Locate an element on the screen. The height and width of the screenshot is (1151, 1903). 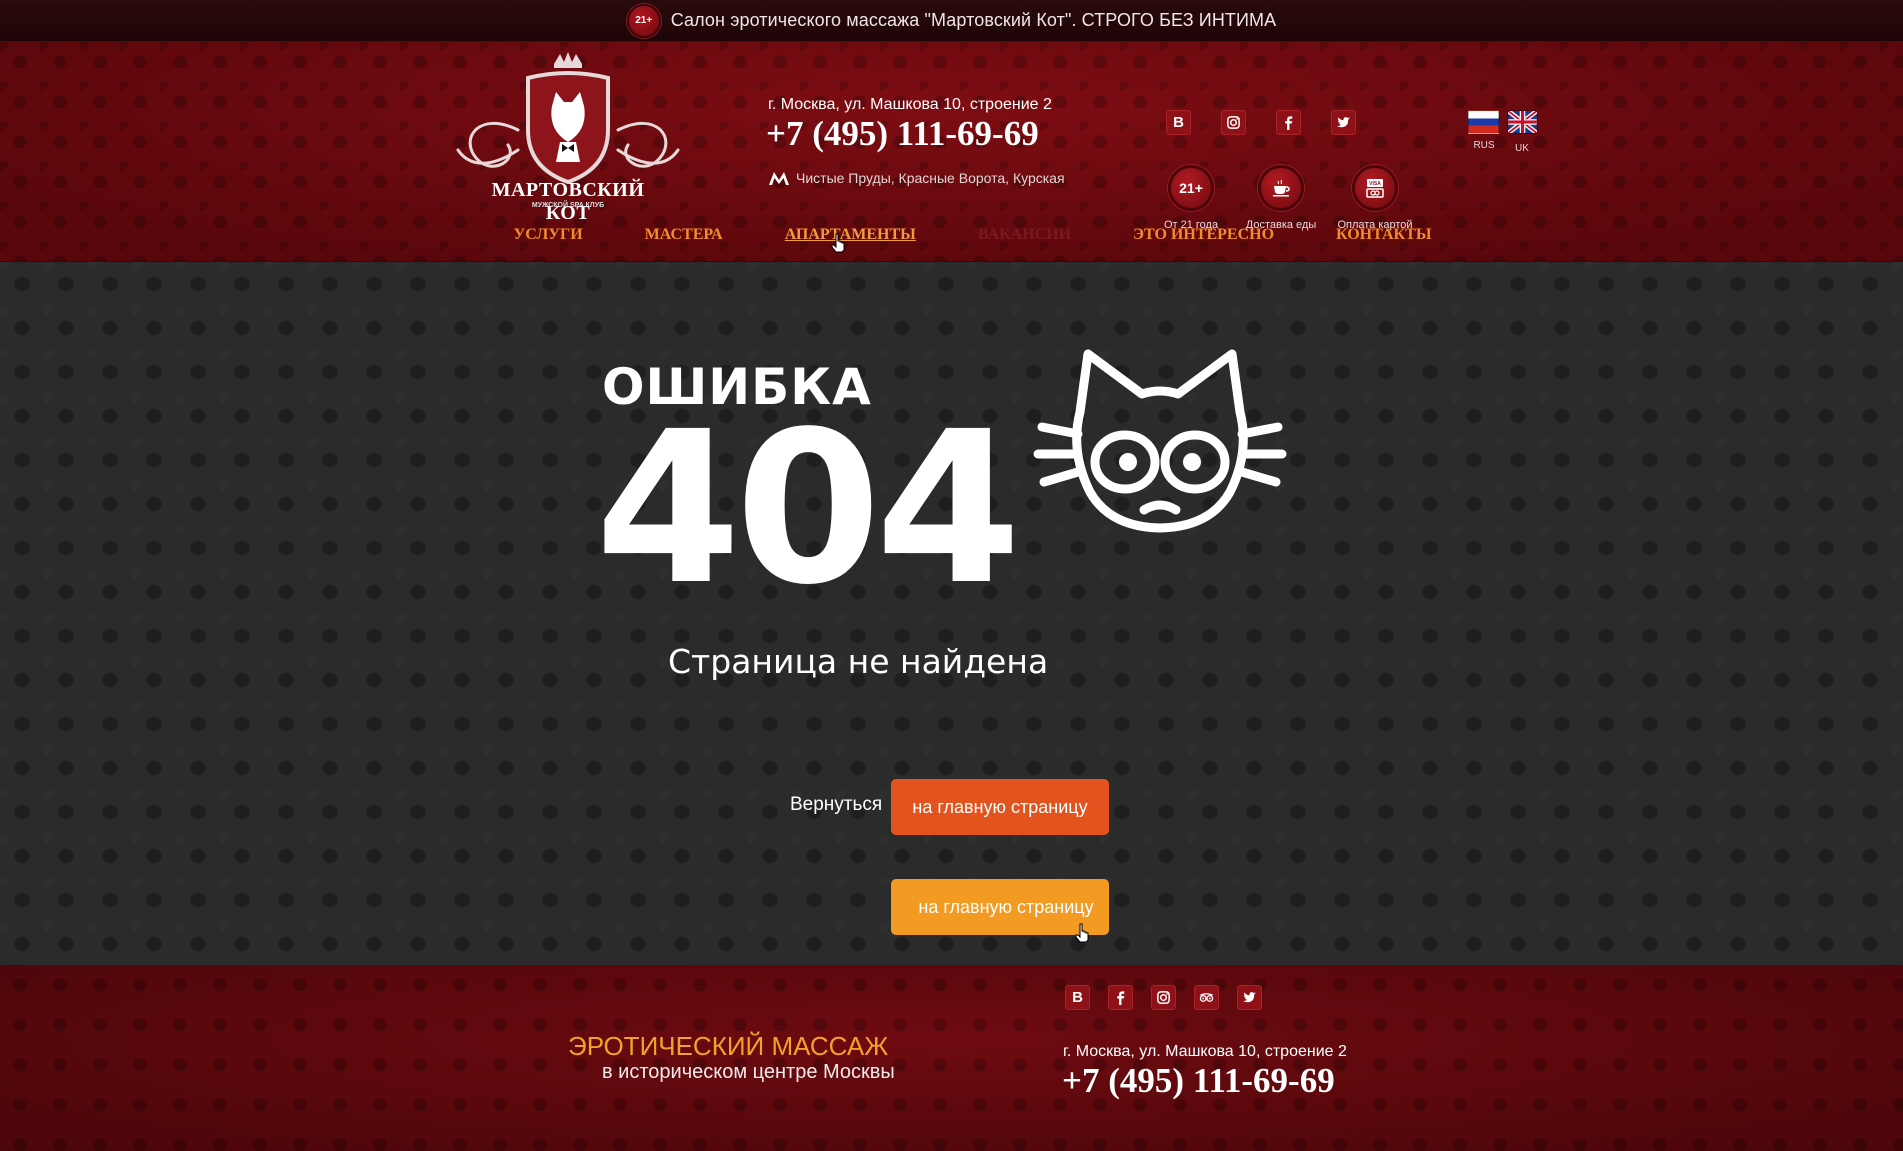
error-subtitle: Страница не найдена is located at coordinates (858, 661).